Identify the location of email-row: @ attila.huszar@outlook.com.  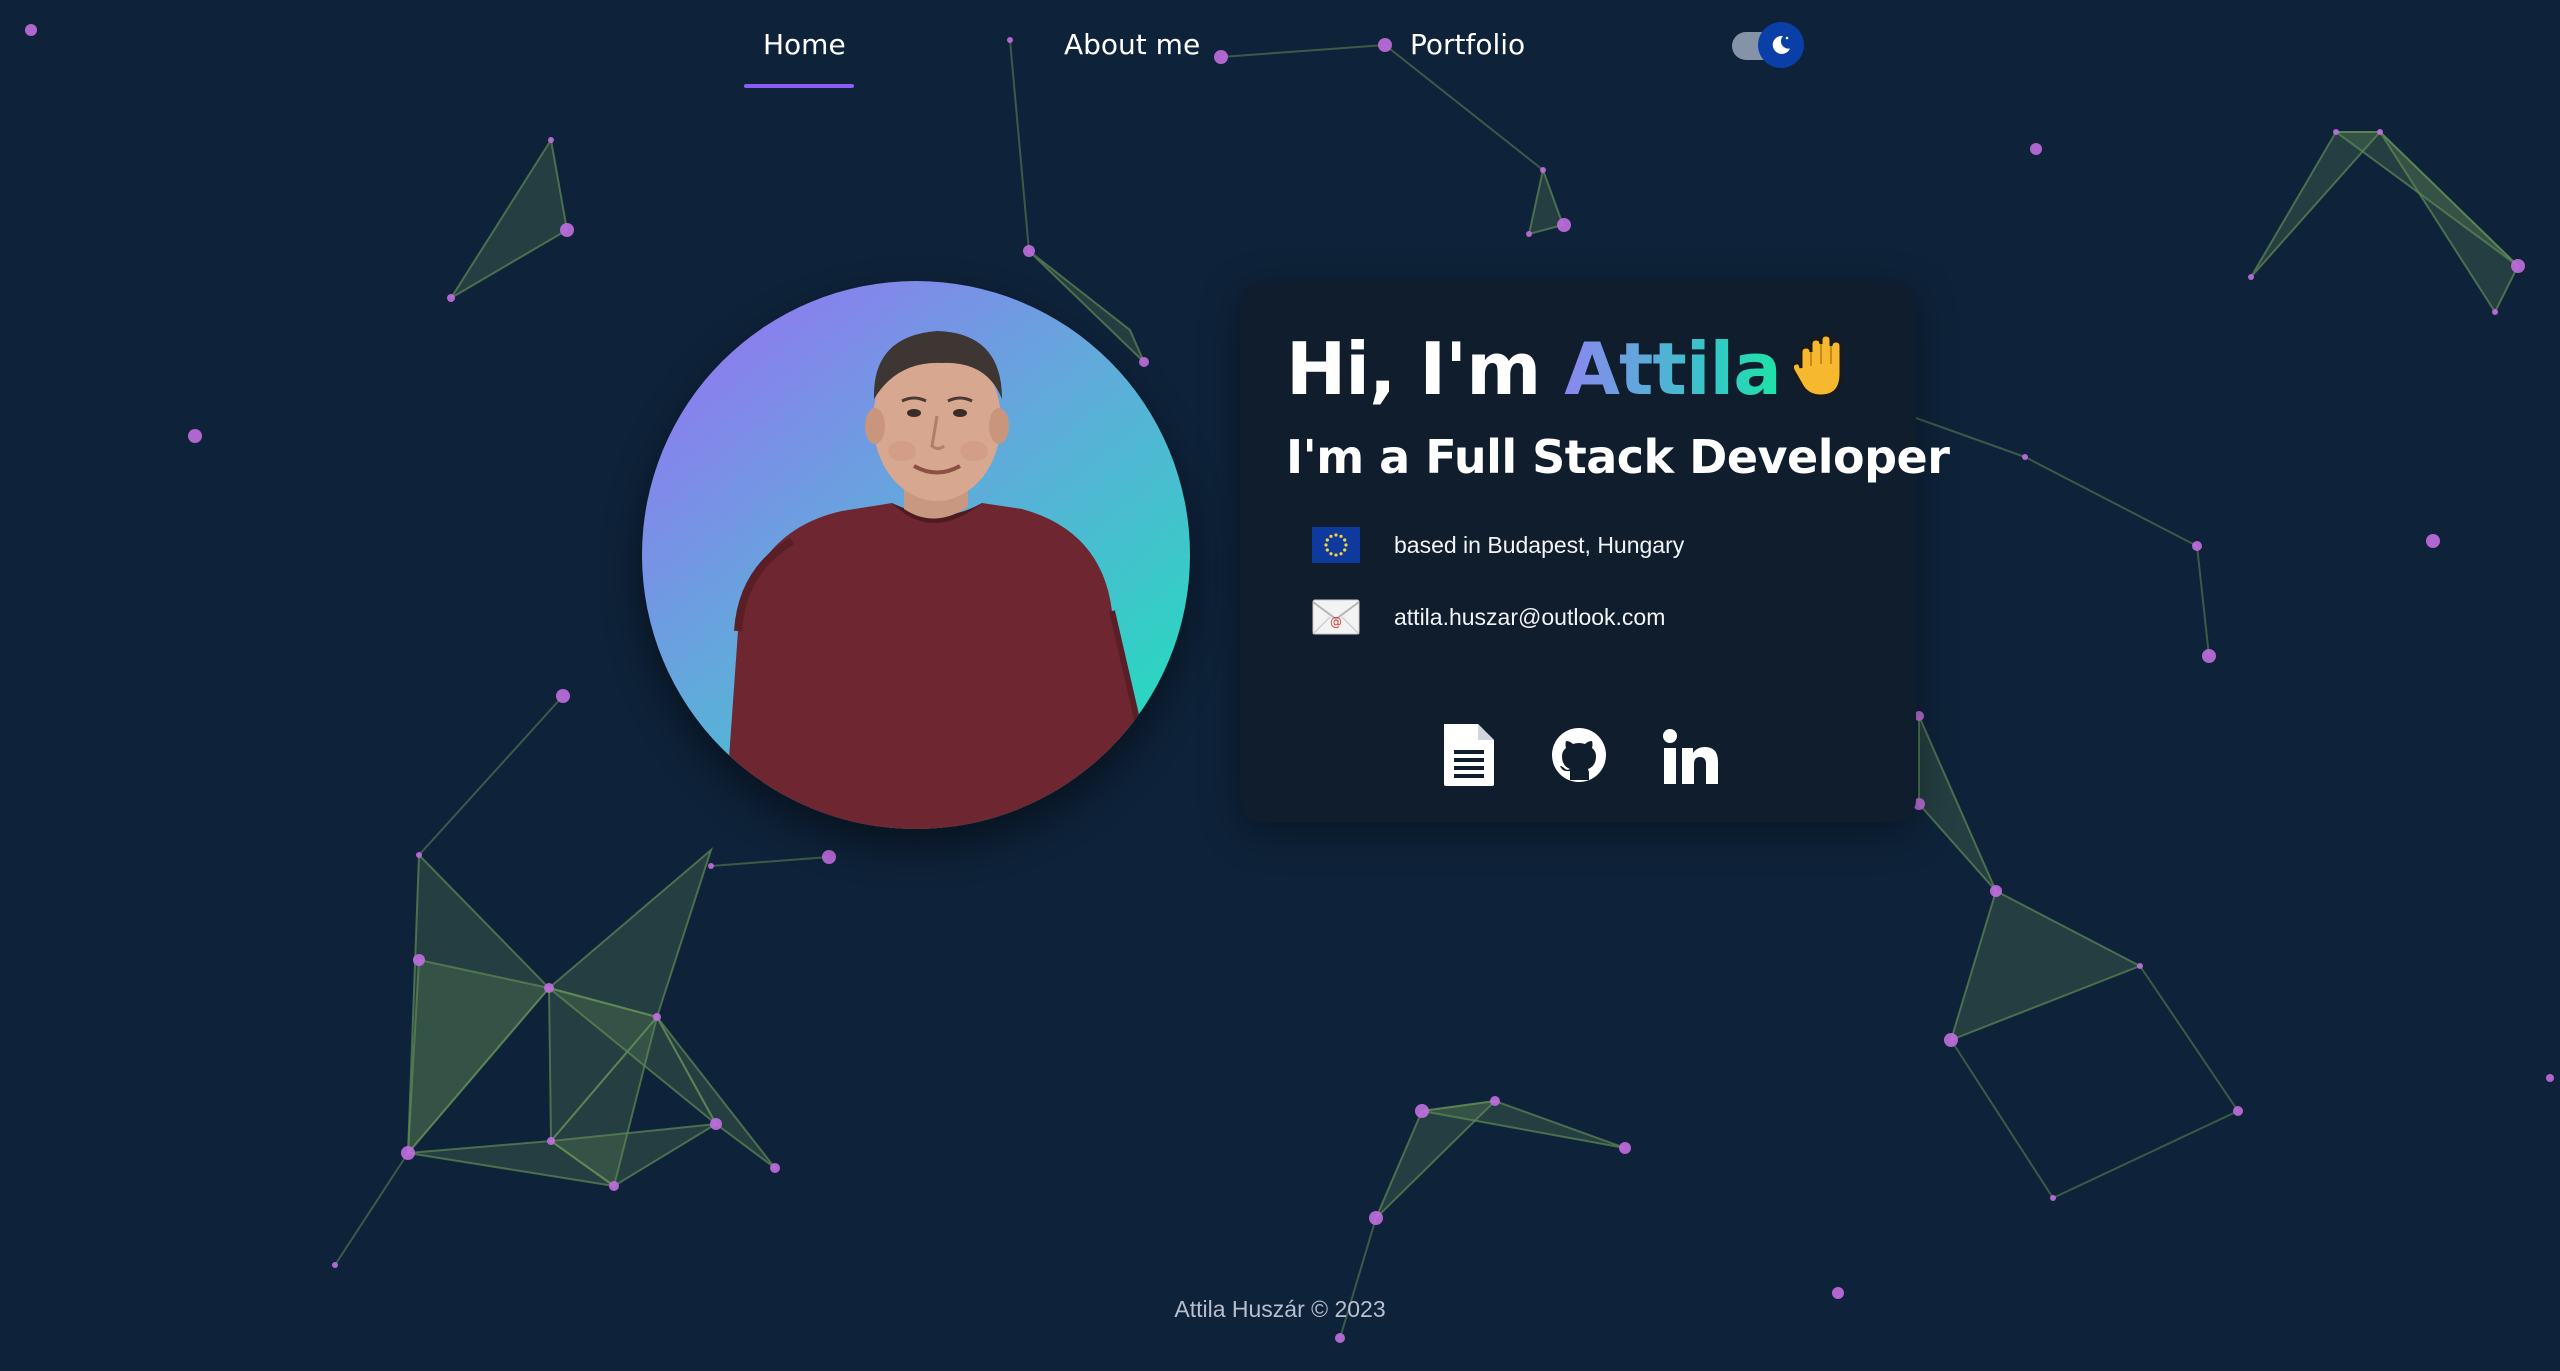
(1488, 617).